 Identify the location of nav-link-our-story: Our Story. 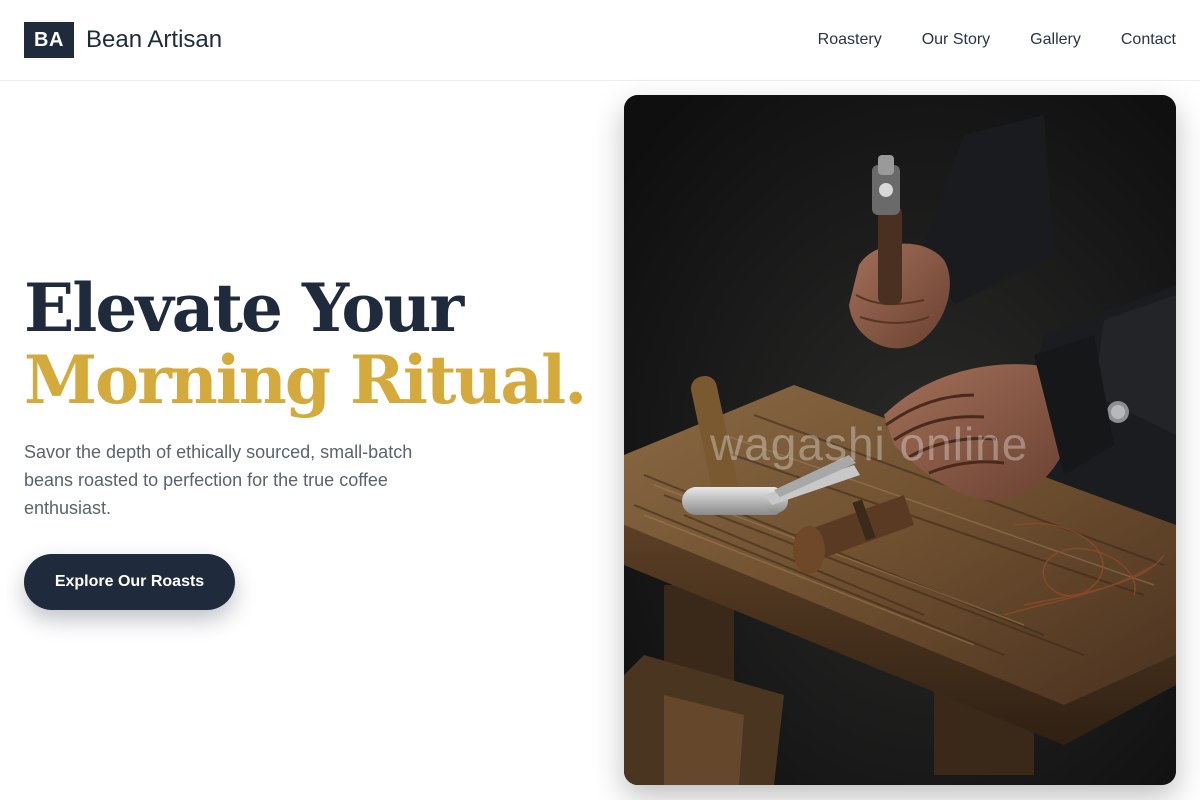
(956, 40).